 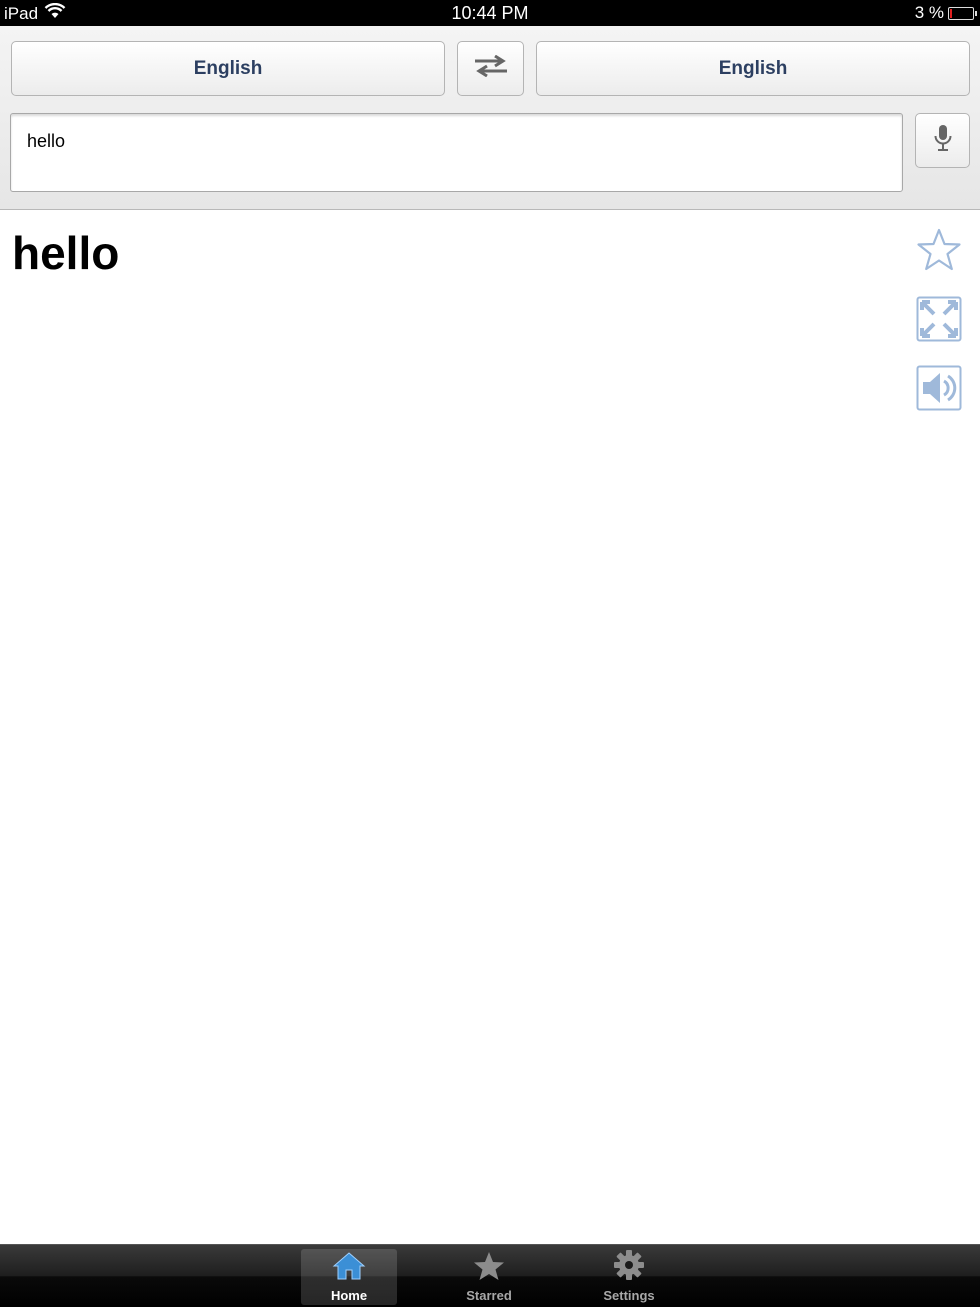 I want to click on translation-input-text: hello, so click(x=46, y=141).